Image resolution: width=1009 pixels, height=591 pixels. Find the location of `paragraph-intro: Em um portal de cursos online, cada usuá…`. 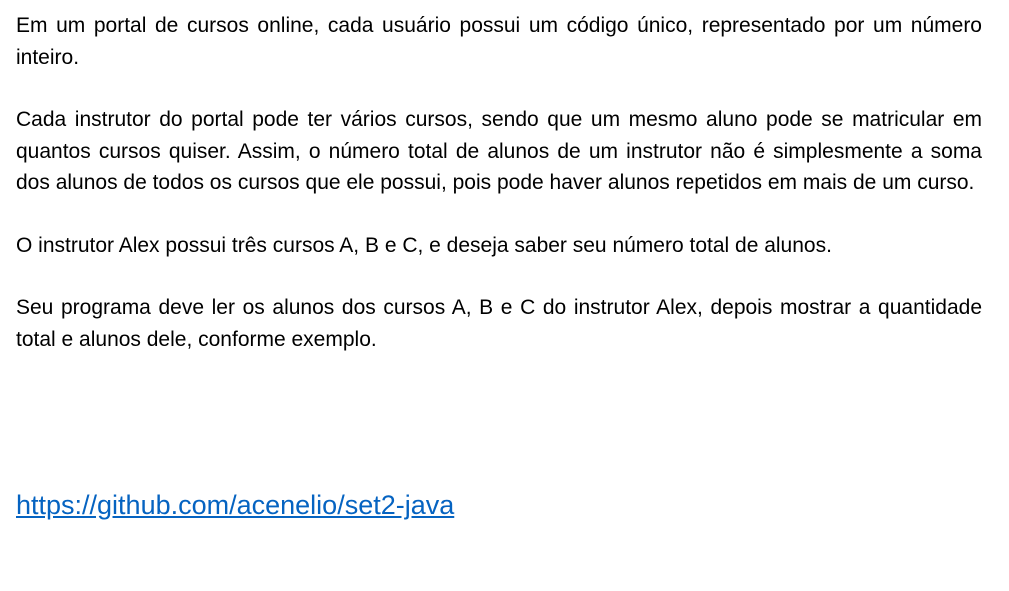

paragraph-intro: Em um portal de cursos online, cada usuá… is located at coordinates (499, 41).